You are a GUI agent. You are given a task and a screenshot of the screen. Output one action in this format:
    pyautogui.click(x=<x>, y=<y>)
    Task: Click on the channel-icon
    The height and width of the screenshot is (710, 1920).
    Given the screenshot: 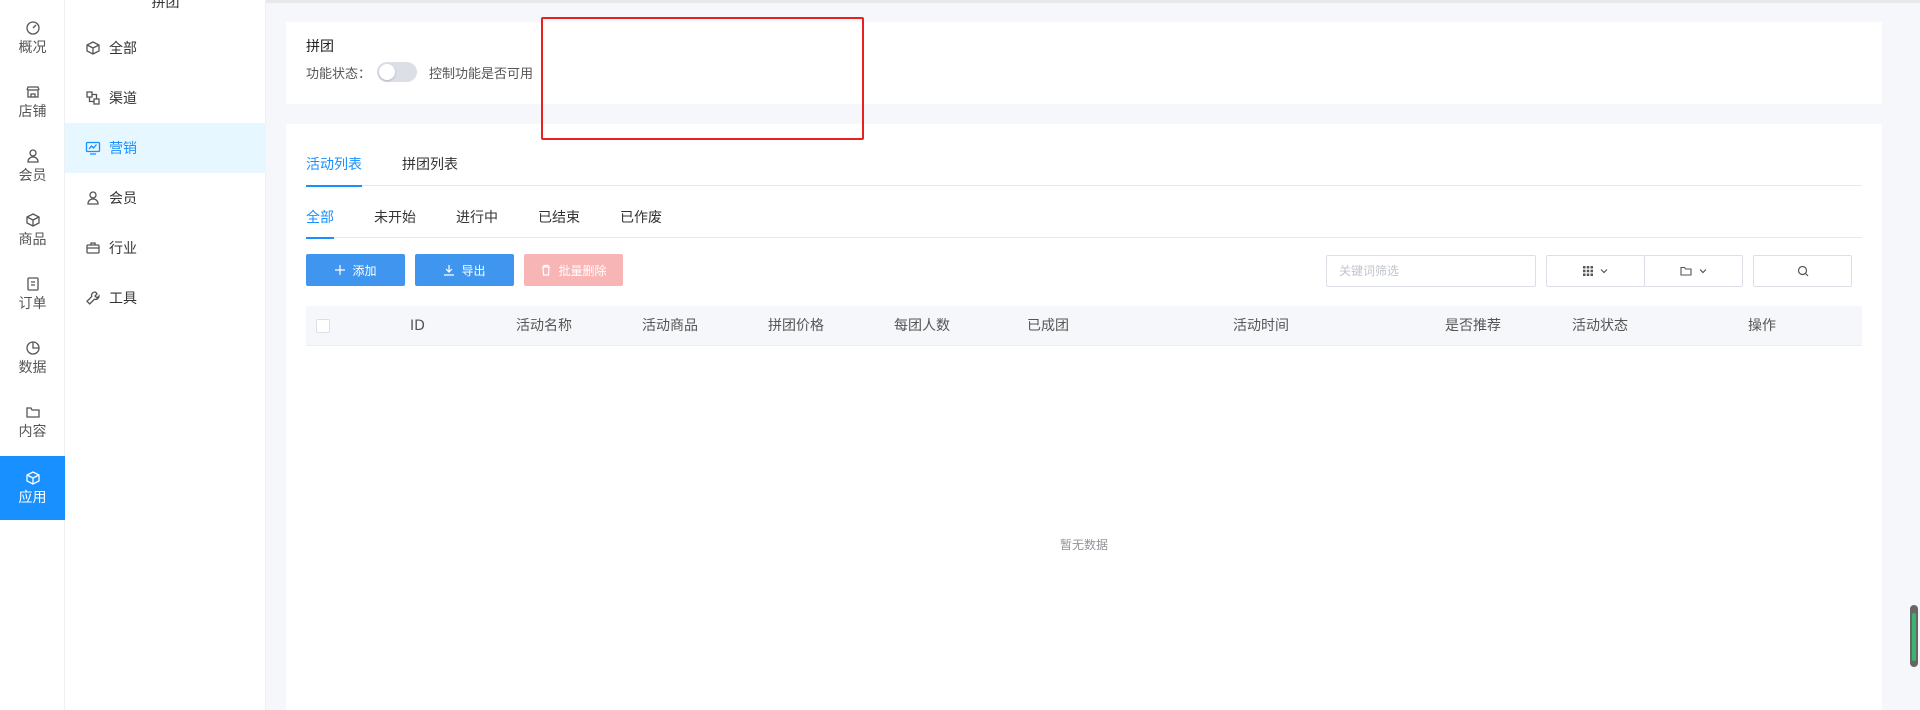 What is the action you would take?
    pyautogui.click(x=93, y=98)
    